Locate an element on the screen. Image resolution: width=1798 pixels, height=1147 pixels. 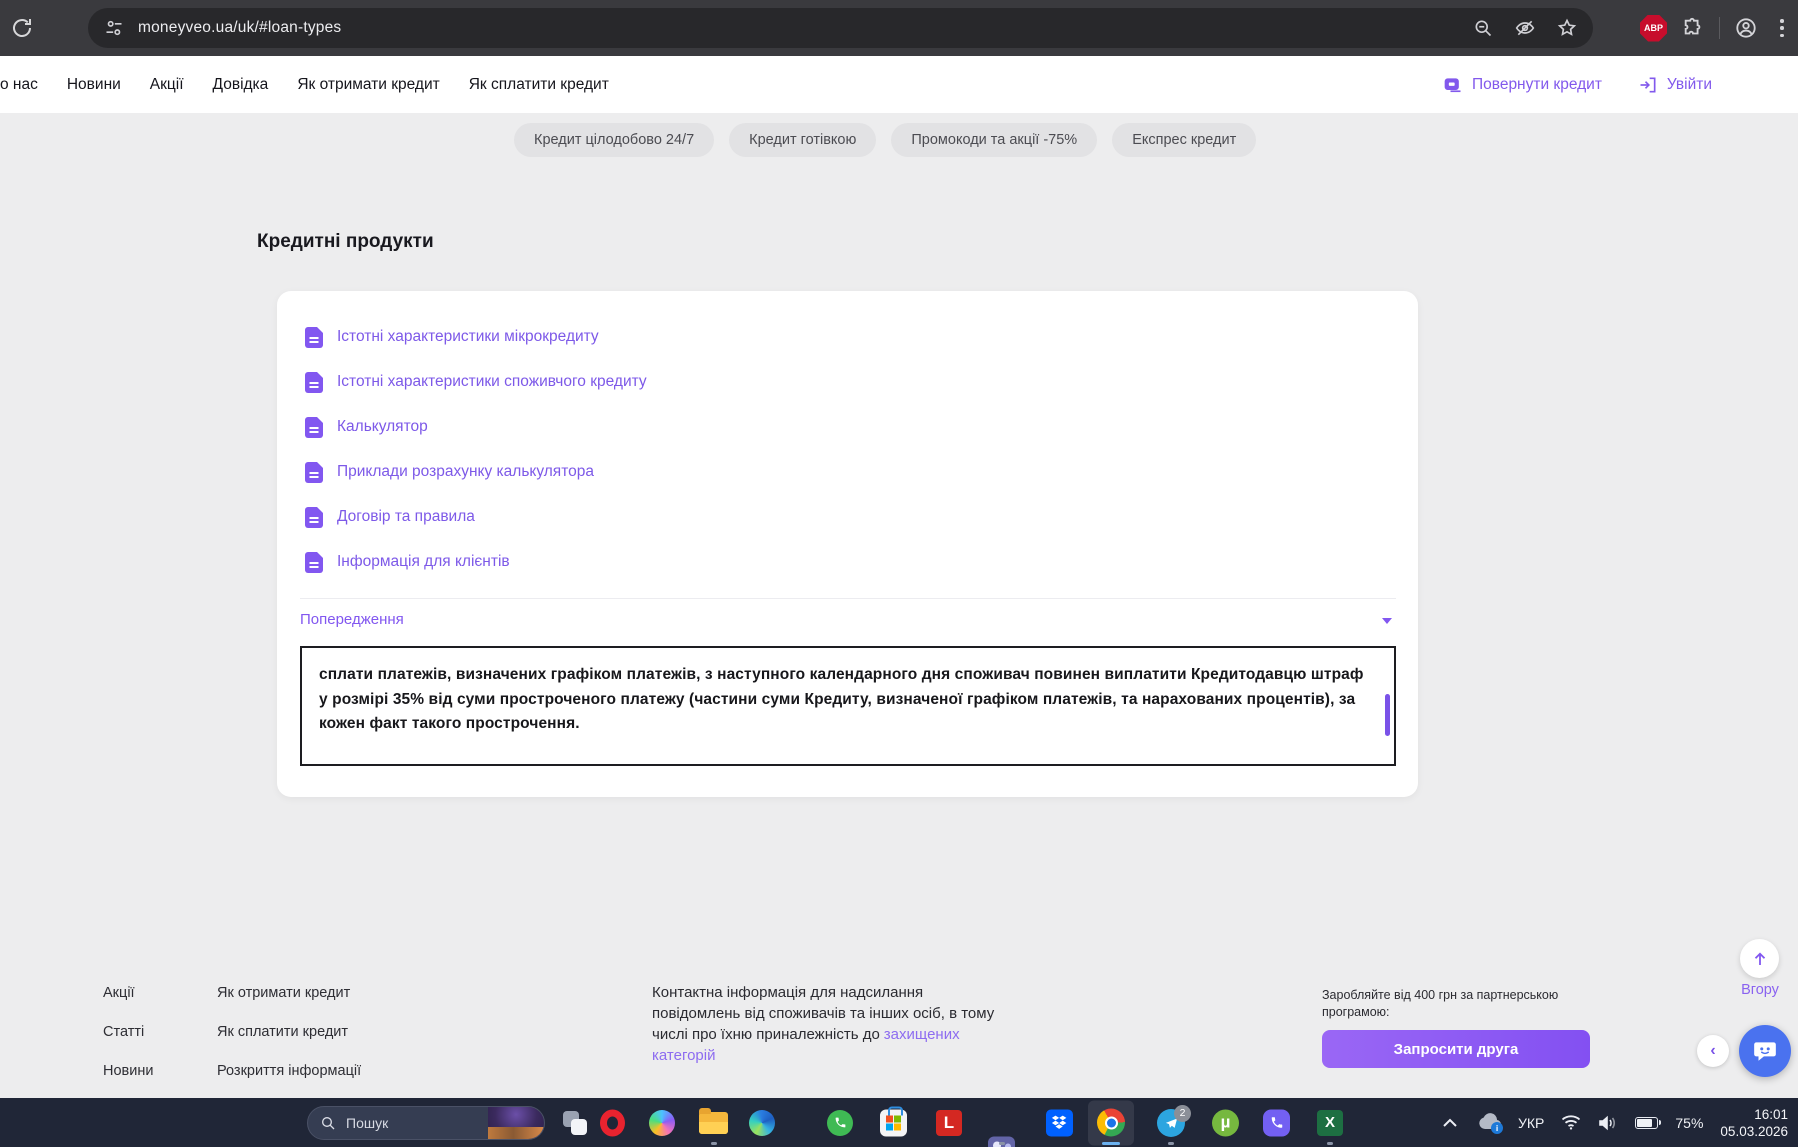
nav-item-news: Новини is located at coordinates (94, 85).